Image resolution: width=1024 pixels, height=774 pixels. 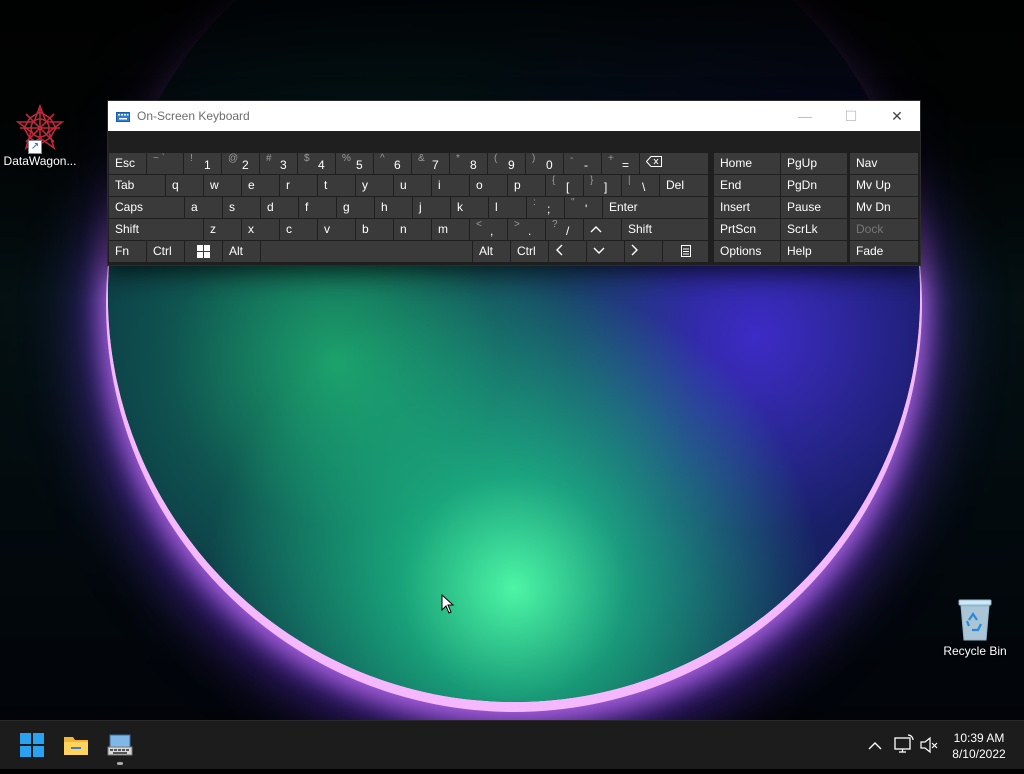 What do you see at coordinates (146, 207) in the screenshot?
I see `key-caps: Caps` at bounding box center [146, 207].